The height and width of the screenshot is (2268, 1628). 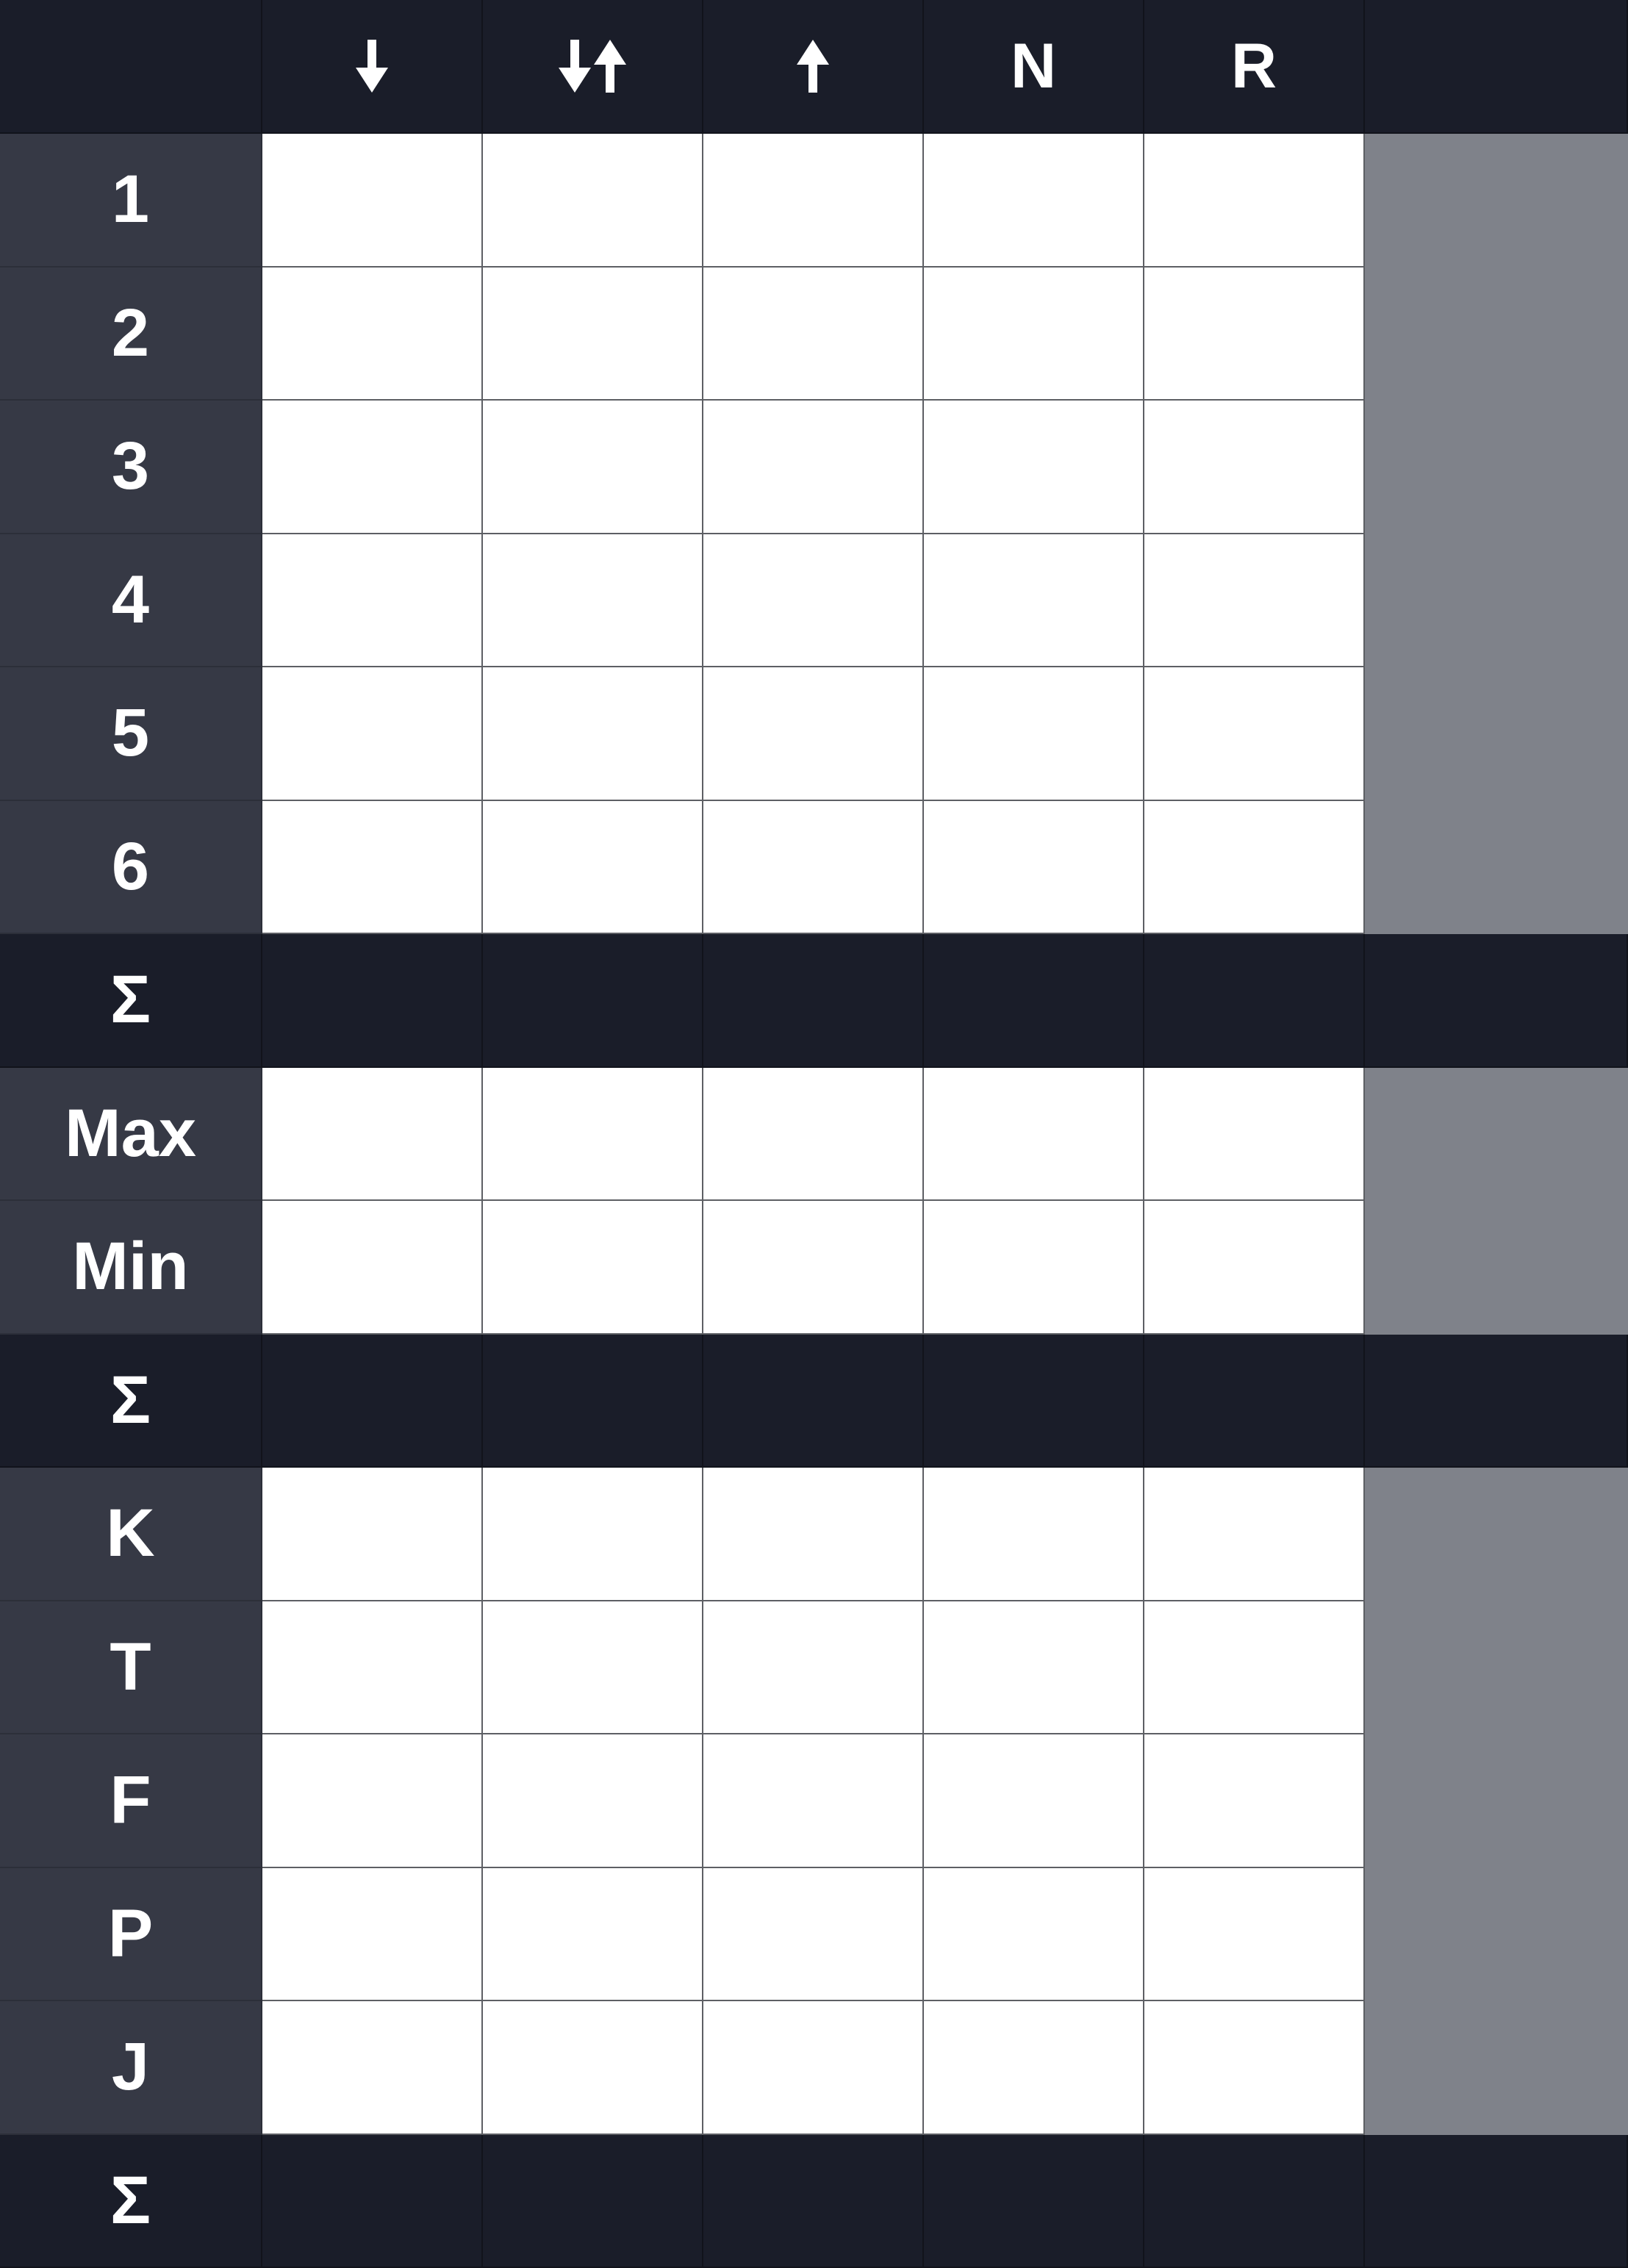 What do you see at coordinates (131, 1801) in the screenshot?
I see `row-label: F` at bounding box center [131, 1801].